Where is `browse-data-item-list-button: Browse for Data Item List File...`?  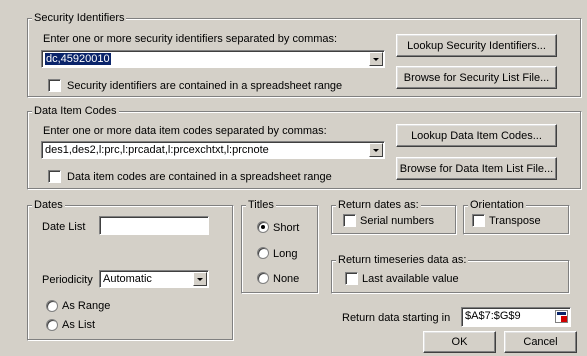
browse-data-item-list-button: Browse for Data Item List File... is located at coordinates (476, 168).